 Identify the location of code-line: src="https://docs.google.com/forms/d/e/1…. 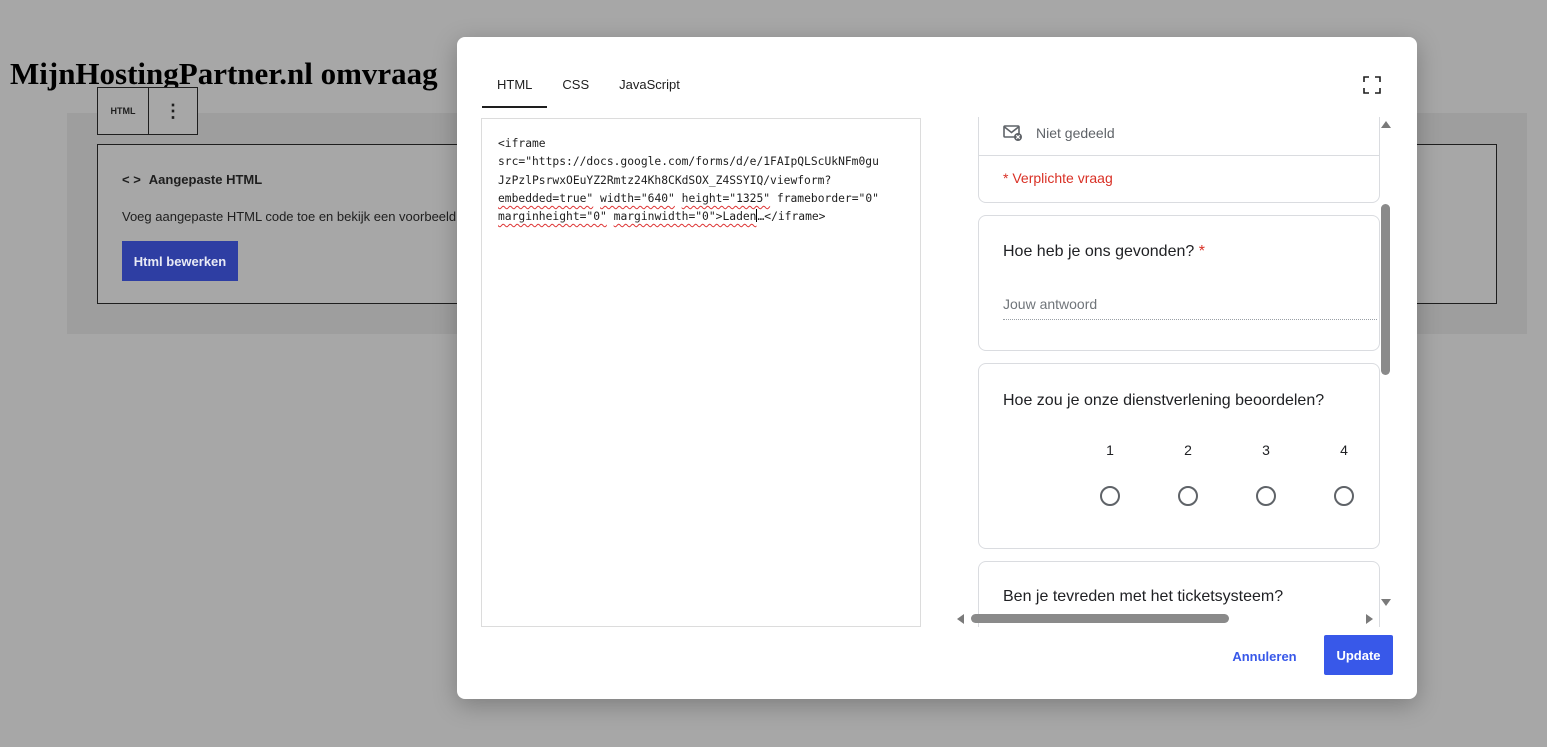
(688, 162).